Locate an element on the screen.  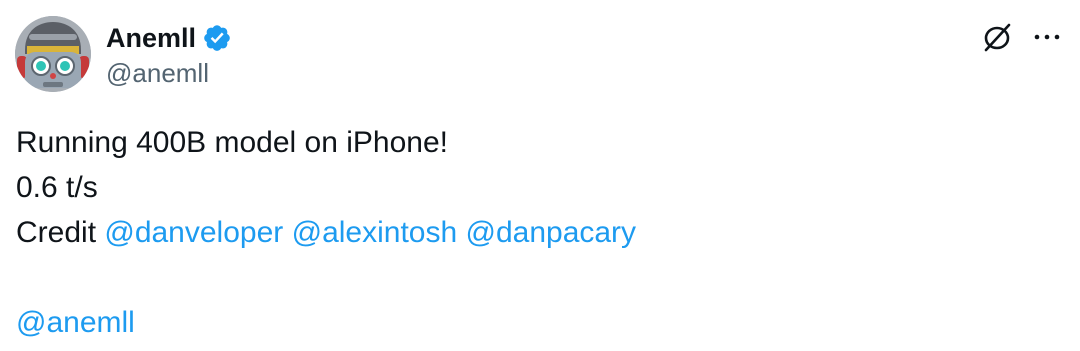
footer-mention-link: @anemll is located at coordinates (75, 322).